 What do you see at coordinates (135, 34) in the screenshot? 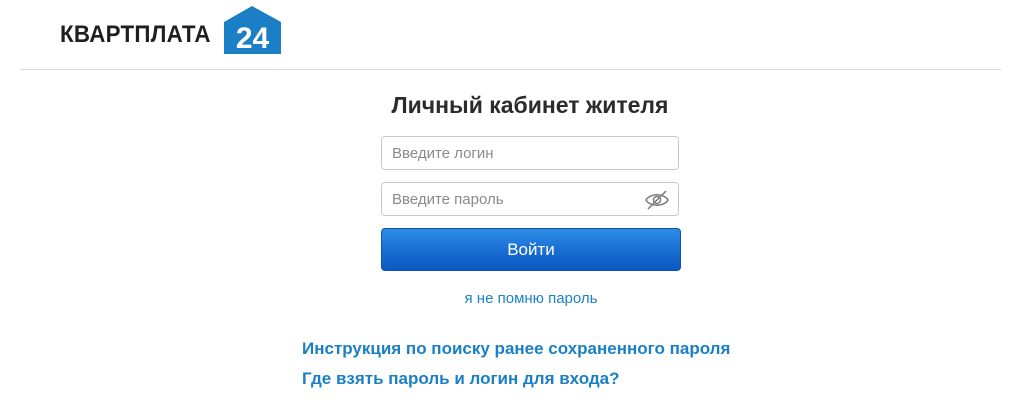
I see `logo-text: КВАРТПЛАТА` at bounding box center [135, 34].